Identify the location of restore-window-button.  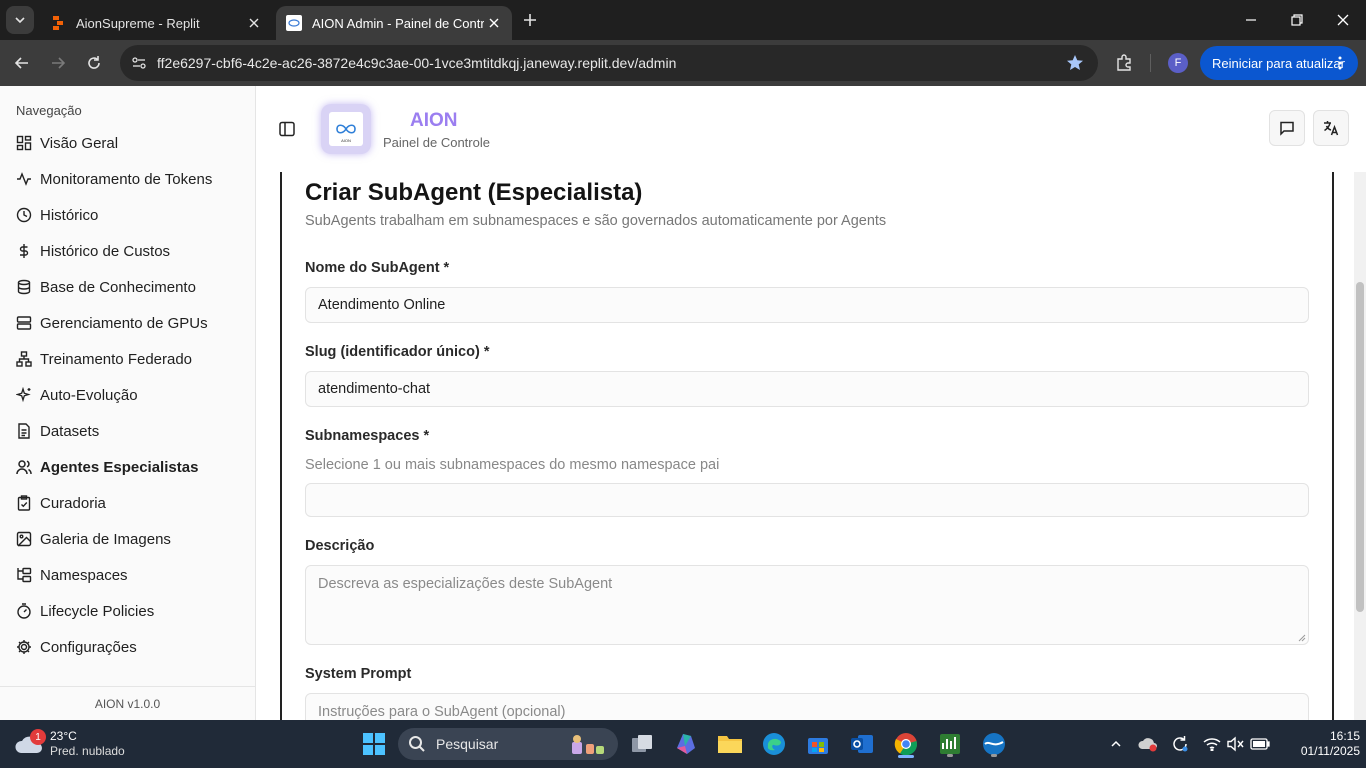
(1297, 20).